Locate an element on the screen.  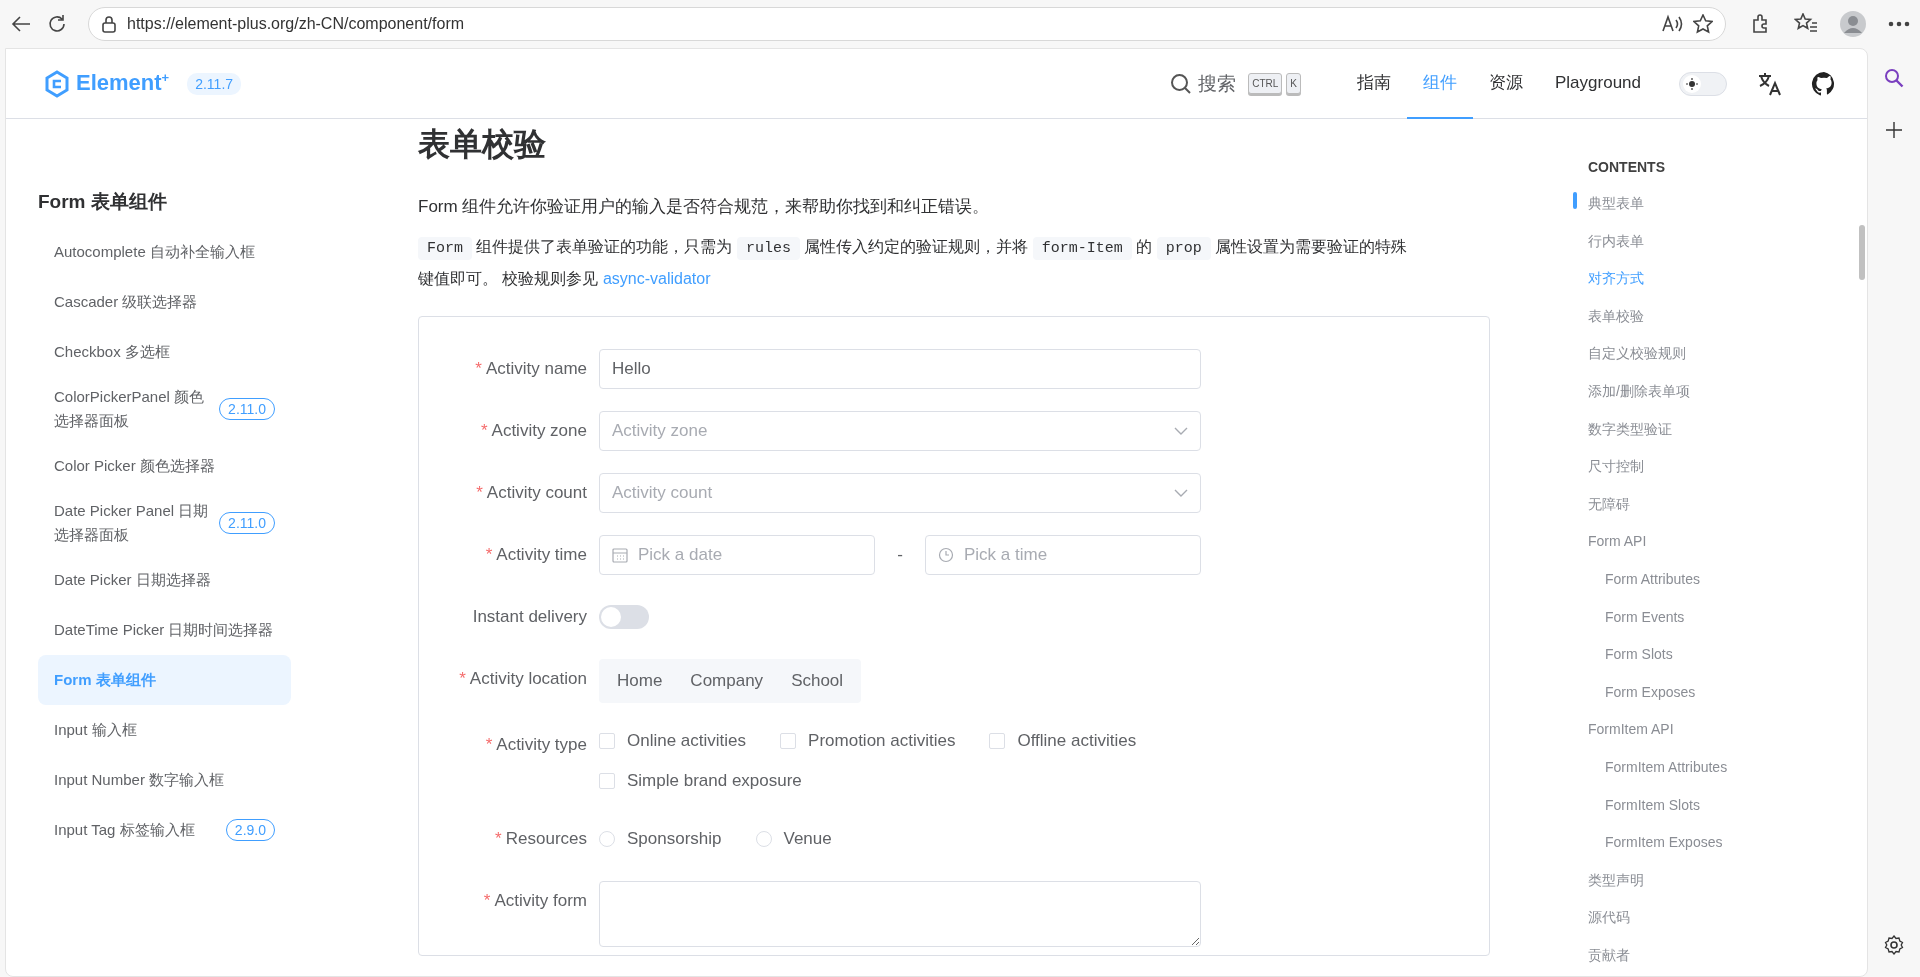
reload-icon is located at coordinates (57, 24).